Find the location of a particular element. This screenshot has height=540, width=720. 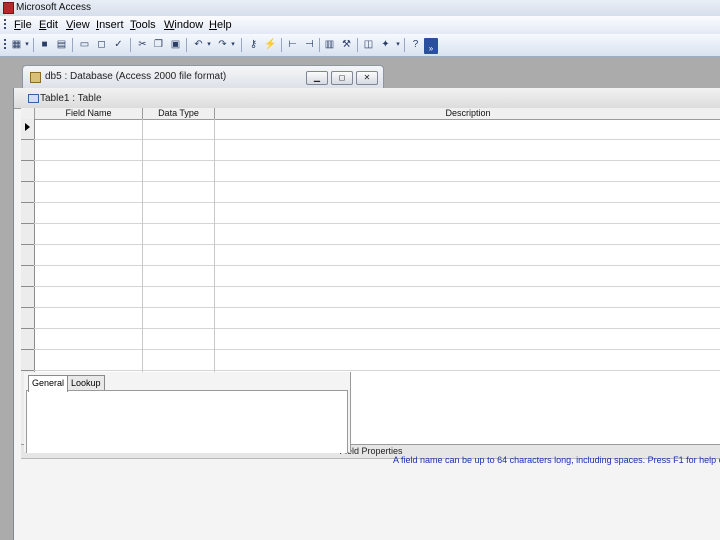

restore-button: ◻ is located at coordinates (342, 78).